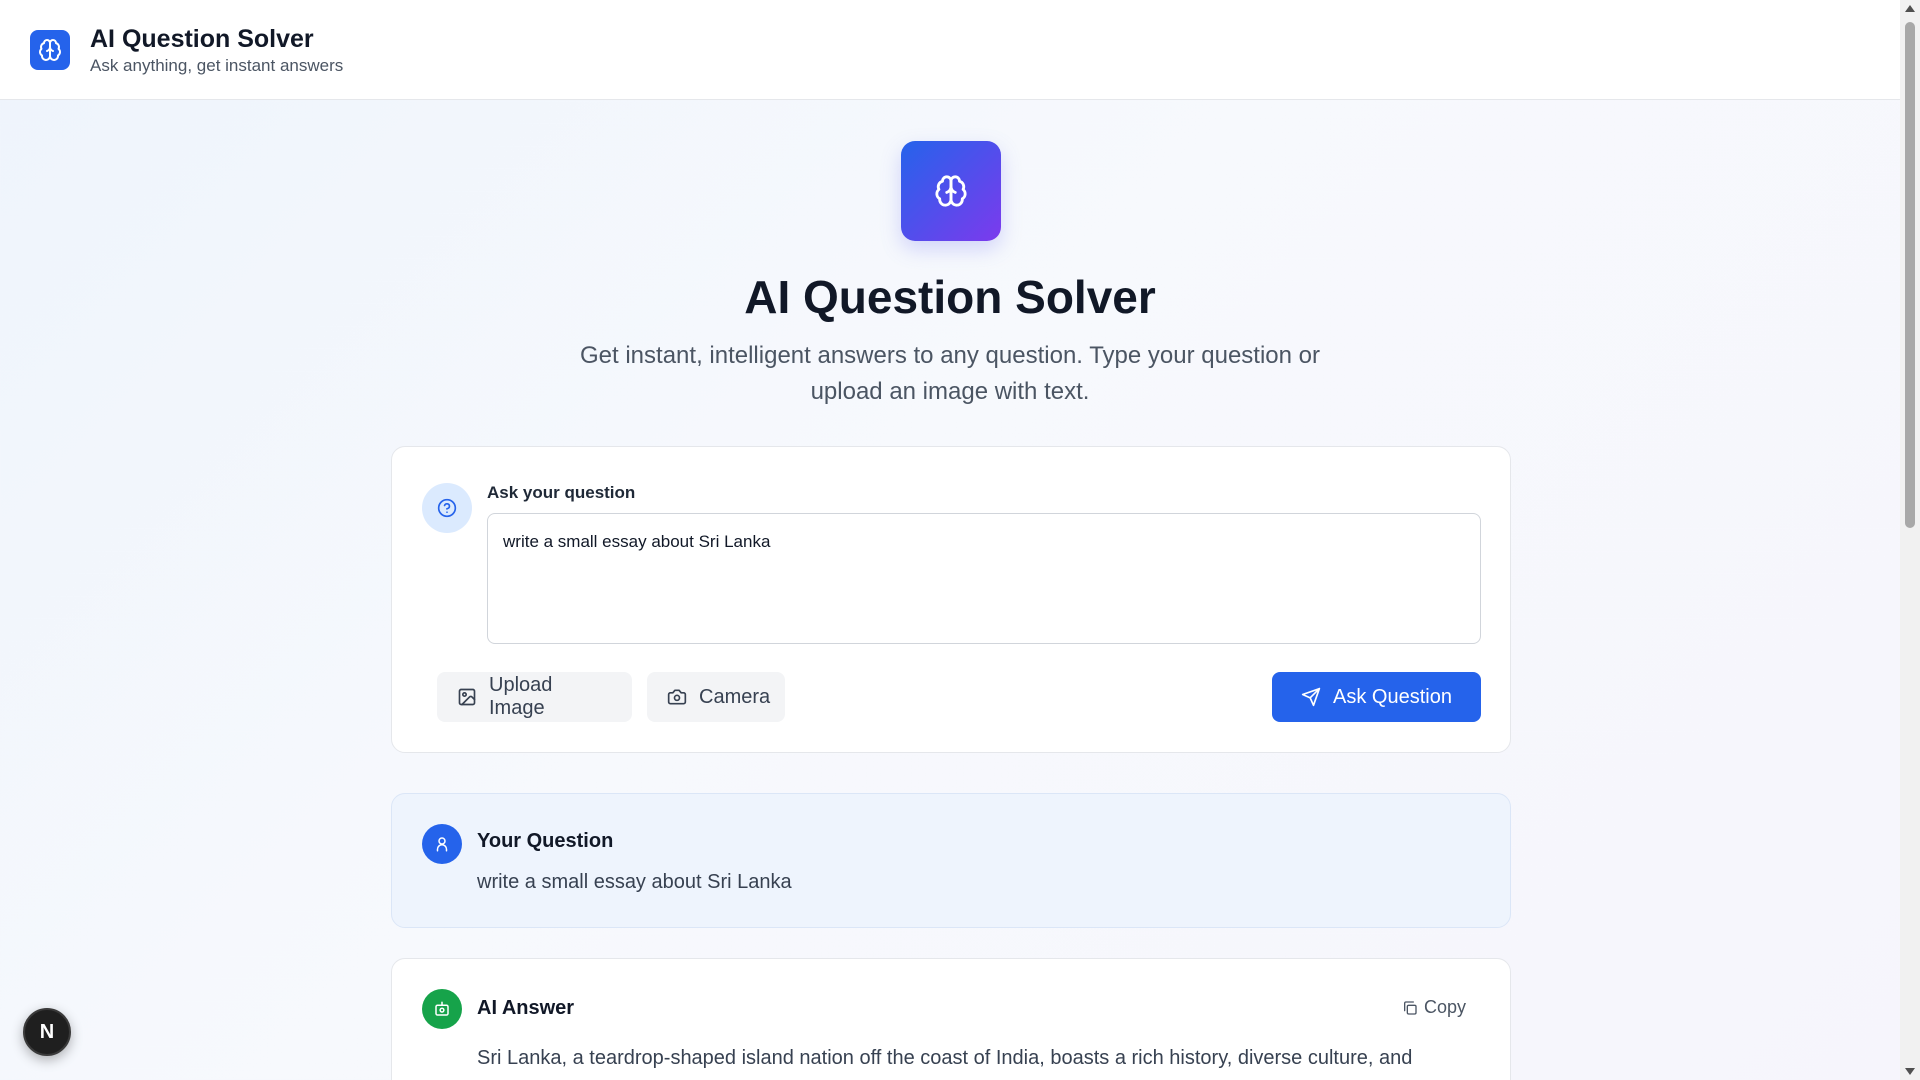 The height and width of the screenshot is (1080, 1920). What do you see at coordinates (202, 38) in the screenshot?
I see `header-title: AI Question Solver` at bounding box center [202, 38].